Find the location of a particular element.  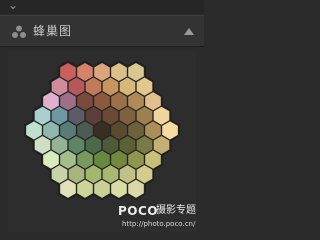

watermark-url: http://photo.poco.cn/ is located at coordinates (159, 224).